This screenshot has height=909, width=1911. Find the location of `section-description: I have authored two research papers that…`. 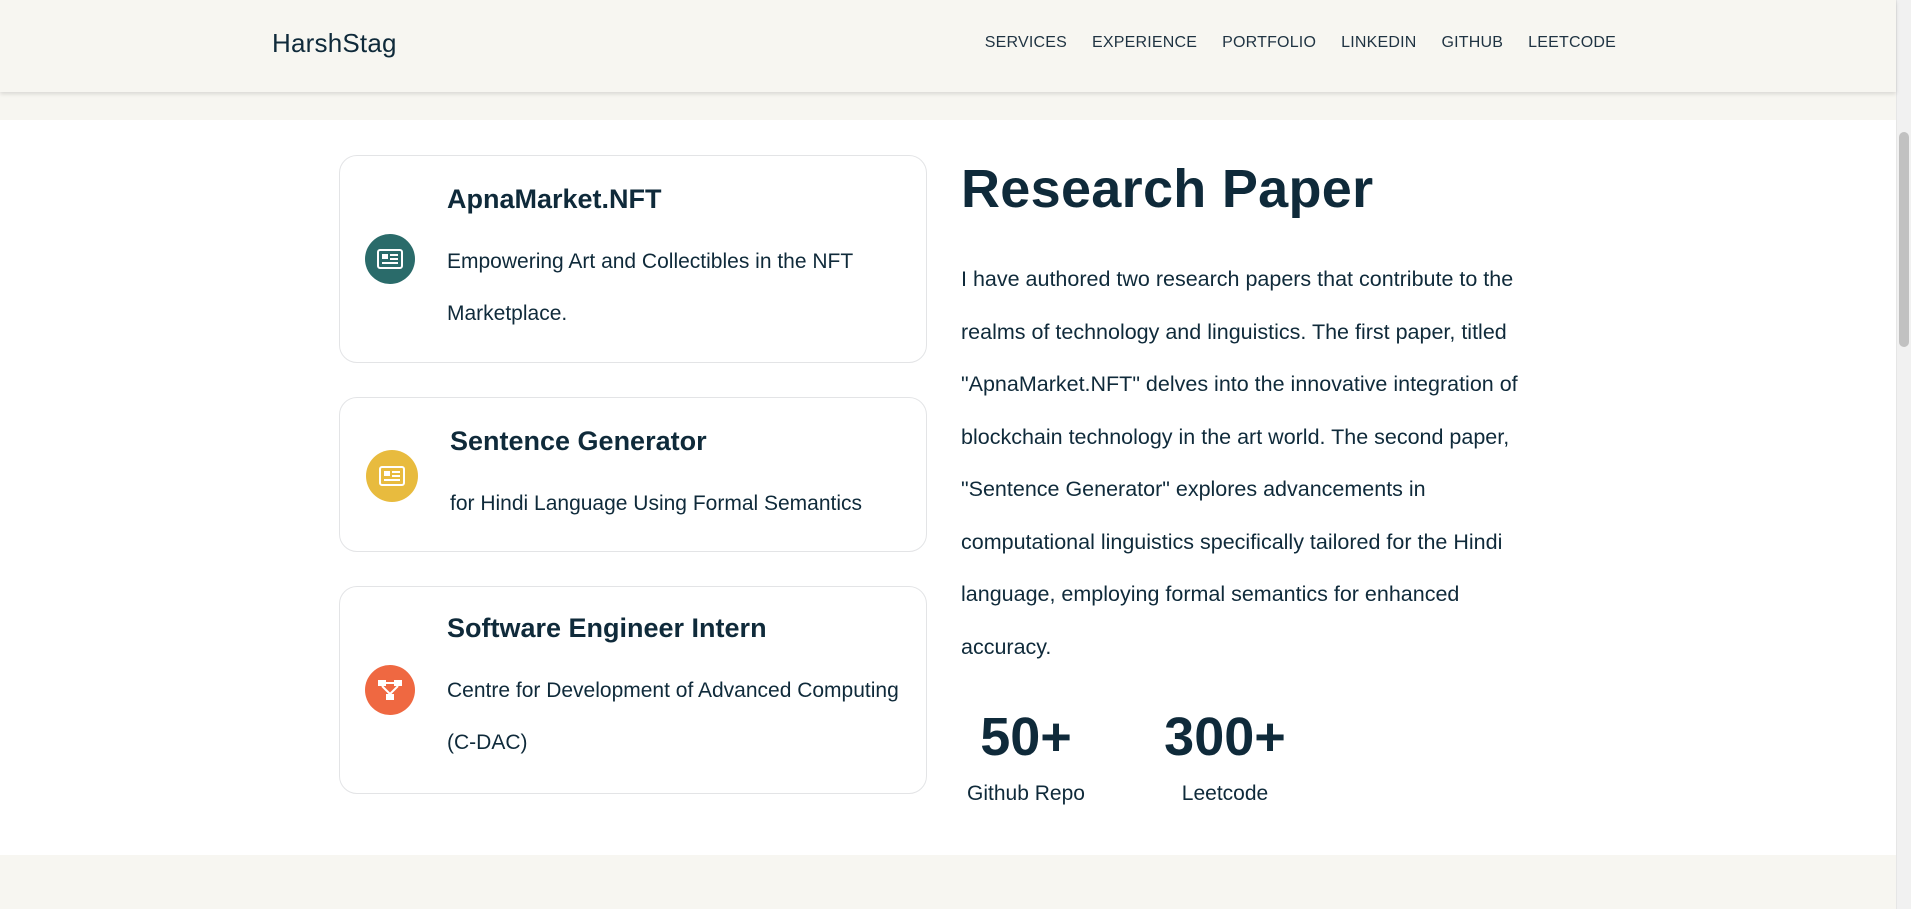

section-description: I have authored two research papers that… is located at coordinates (1239, 463).